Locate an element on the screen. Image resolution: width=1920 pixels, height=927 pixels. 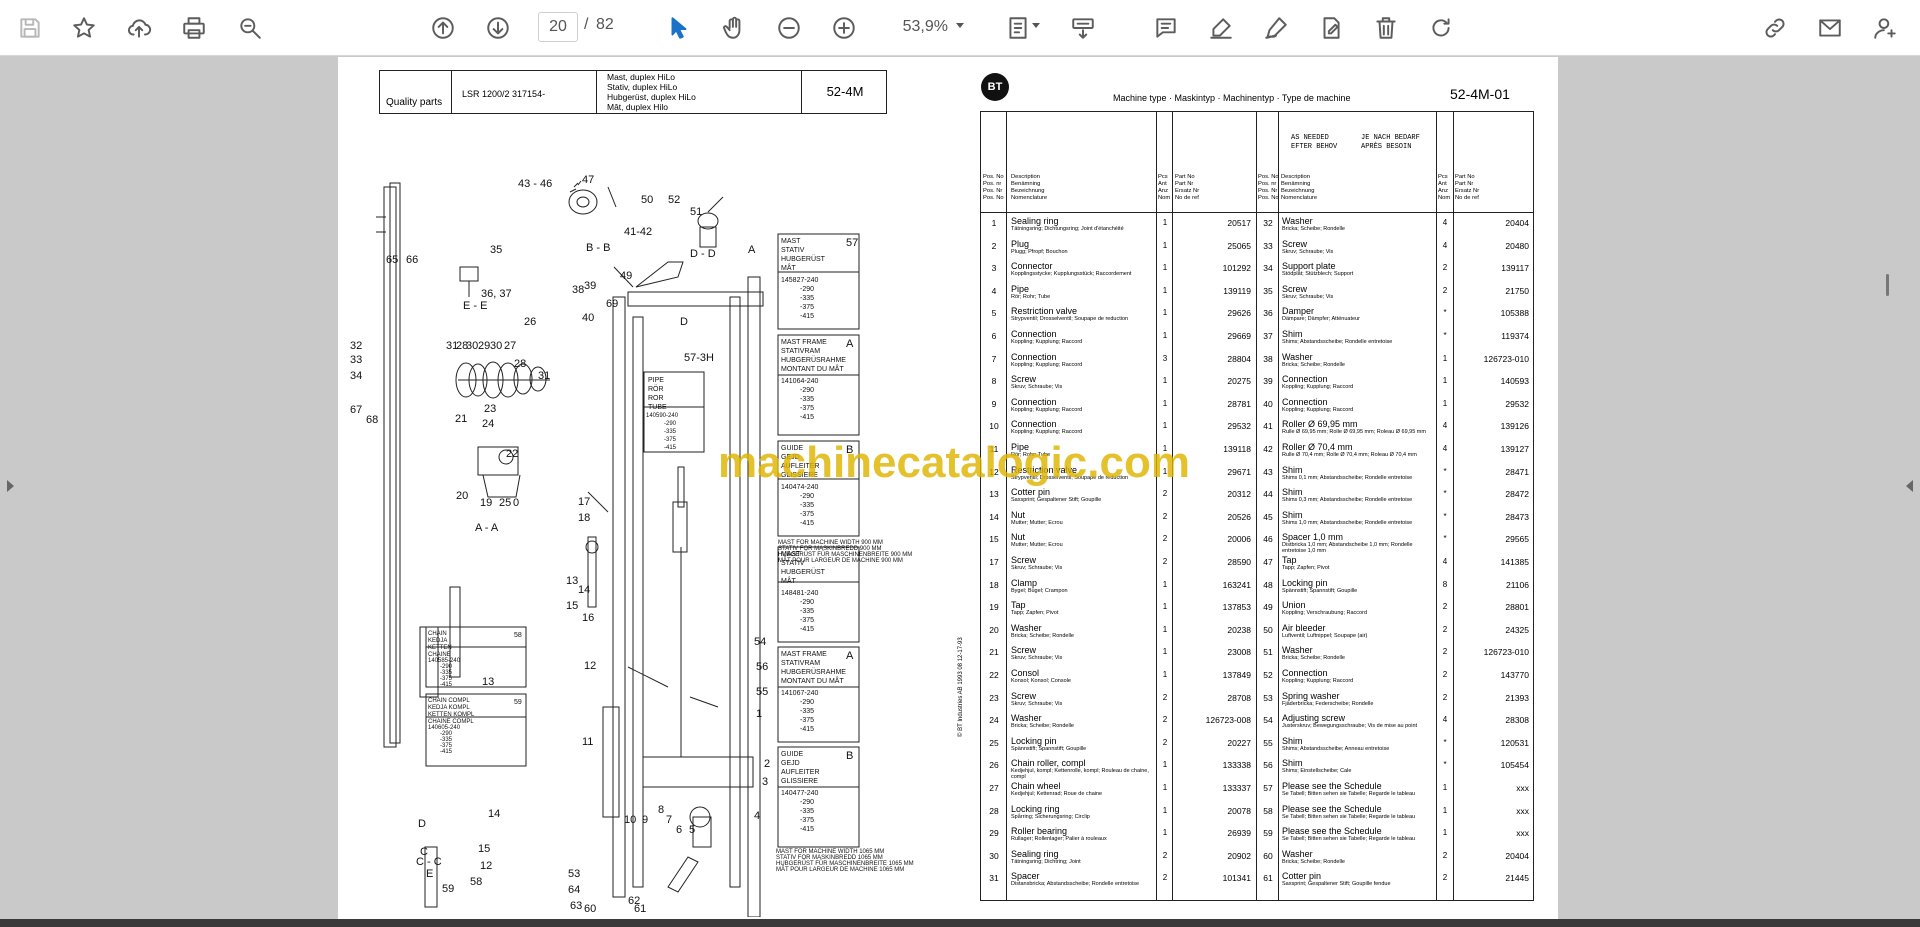
account-icon is located at coordinates (1885, 28).